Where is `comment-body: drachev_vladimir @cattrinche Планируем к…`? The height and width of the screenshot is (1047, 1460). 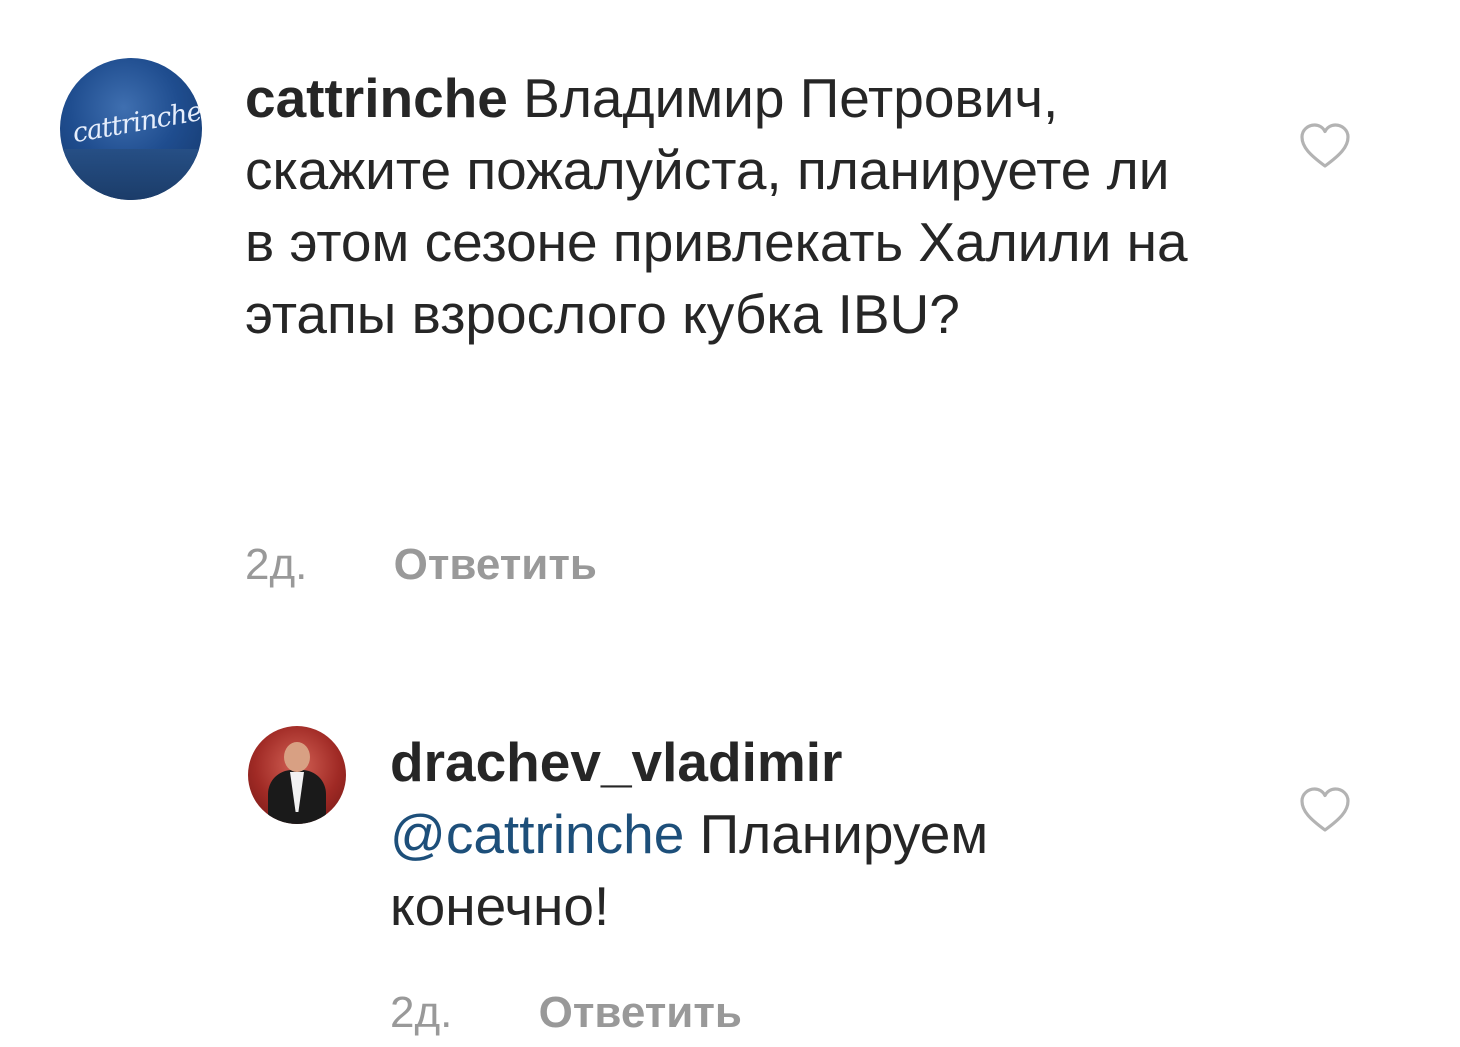
comment-body: drachev_vladimir @cattrinche Планируем к… is located at coordinates (800, 834).